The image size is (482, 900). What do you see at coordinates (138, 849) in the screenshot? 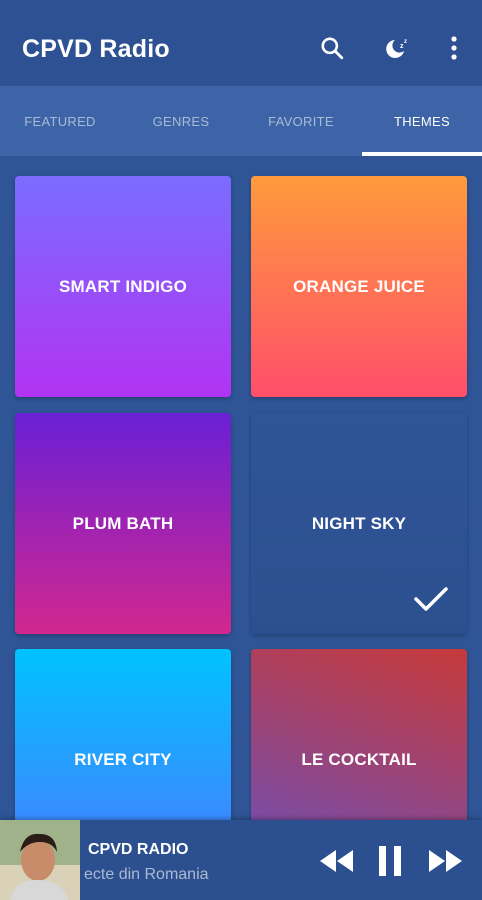
I see `station-name: CPVD RADIO` at bounding box center [138, 849].